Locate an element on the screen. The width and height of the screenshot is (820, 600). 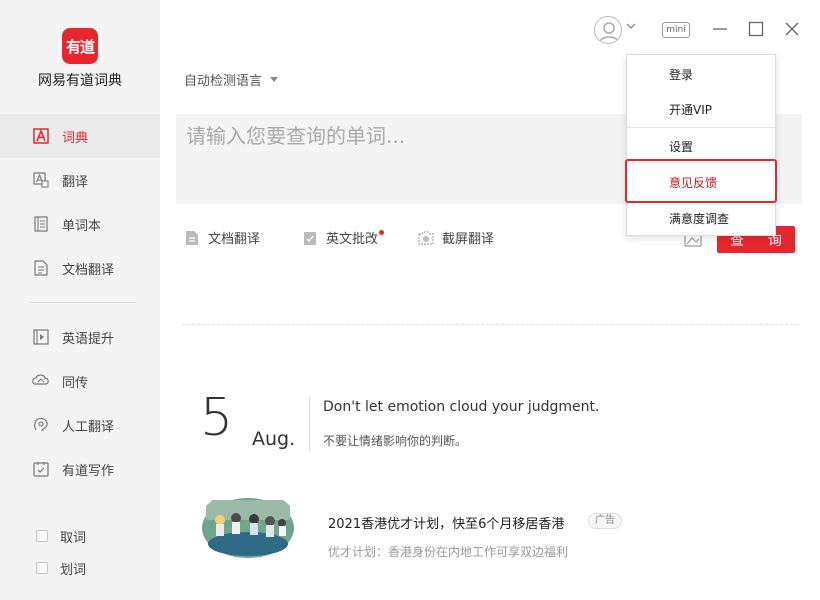
app-logo: 有道 is located at coordinates (80, 46).